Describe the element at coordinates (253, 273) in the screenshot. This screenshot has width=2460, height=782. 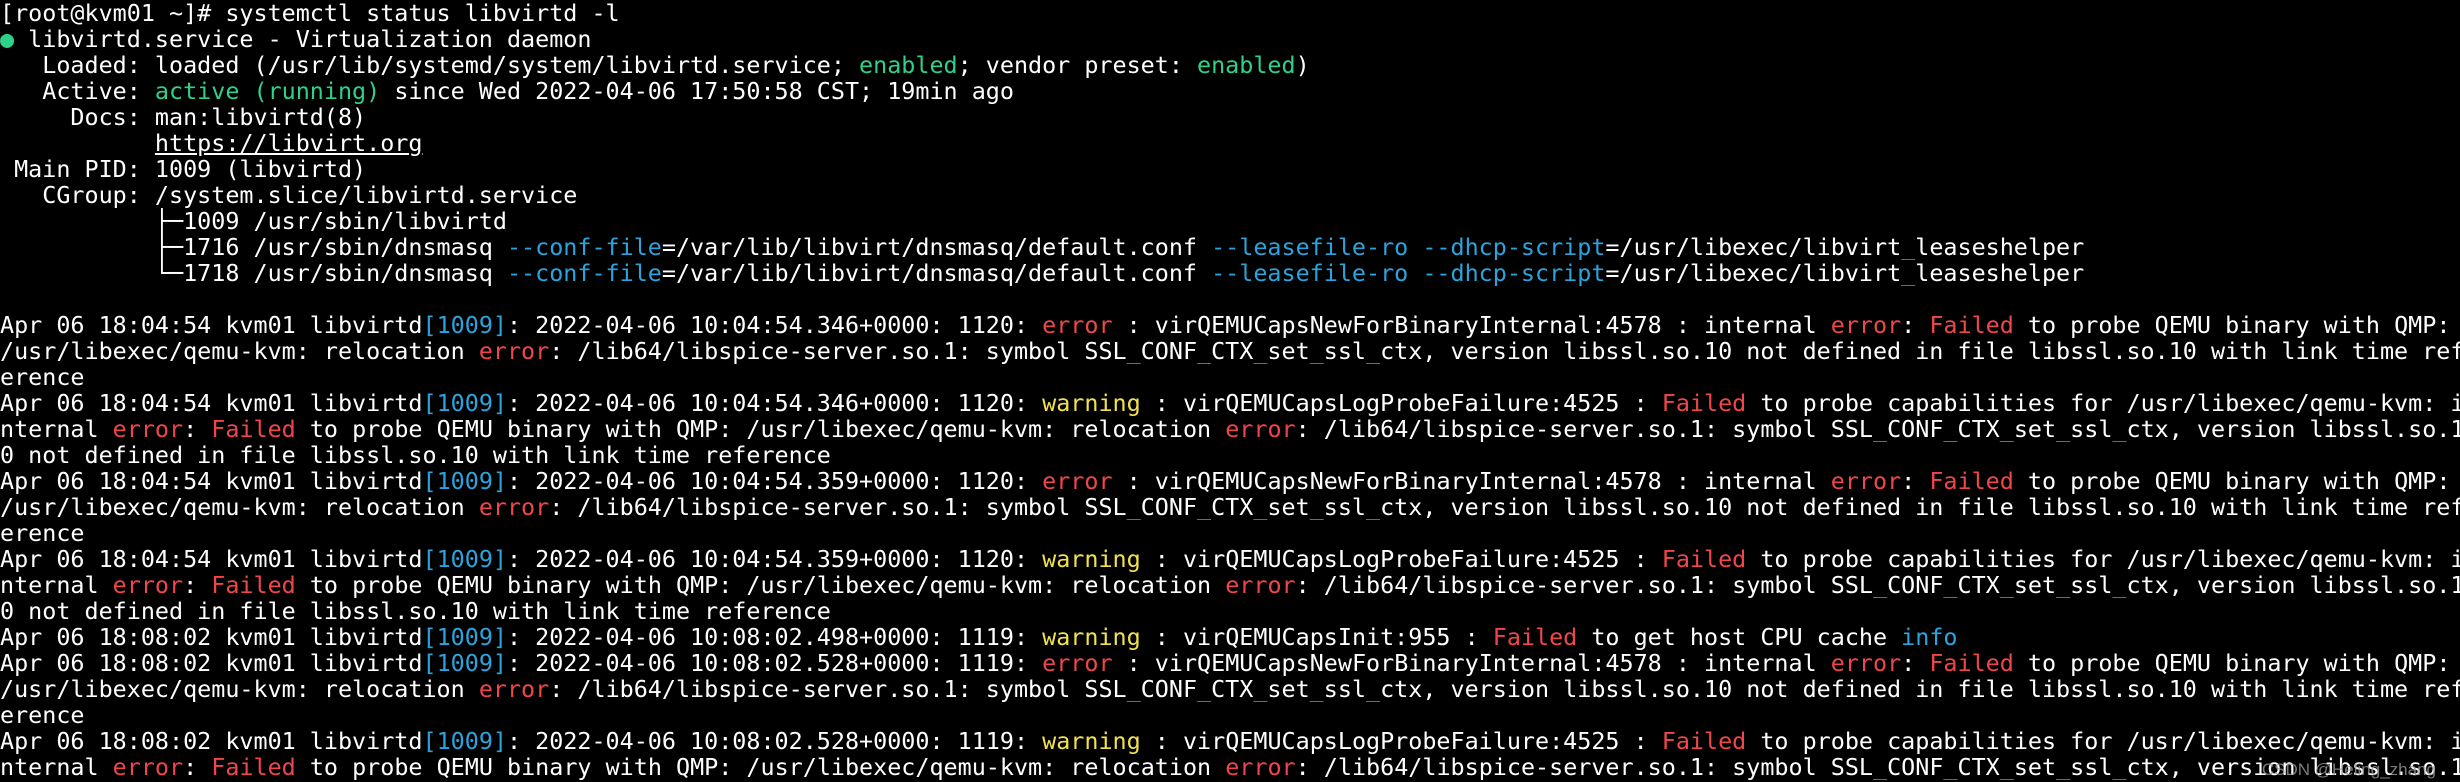
I see `terminal-text-segment: └─1718 /usr/sbin/dnsmasq` at that location.